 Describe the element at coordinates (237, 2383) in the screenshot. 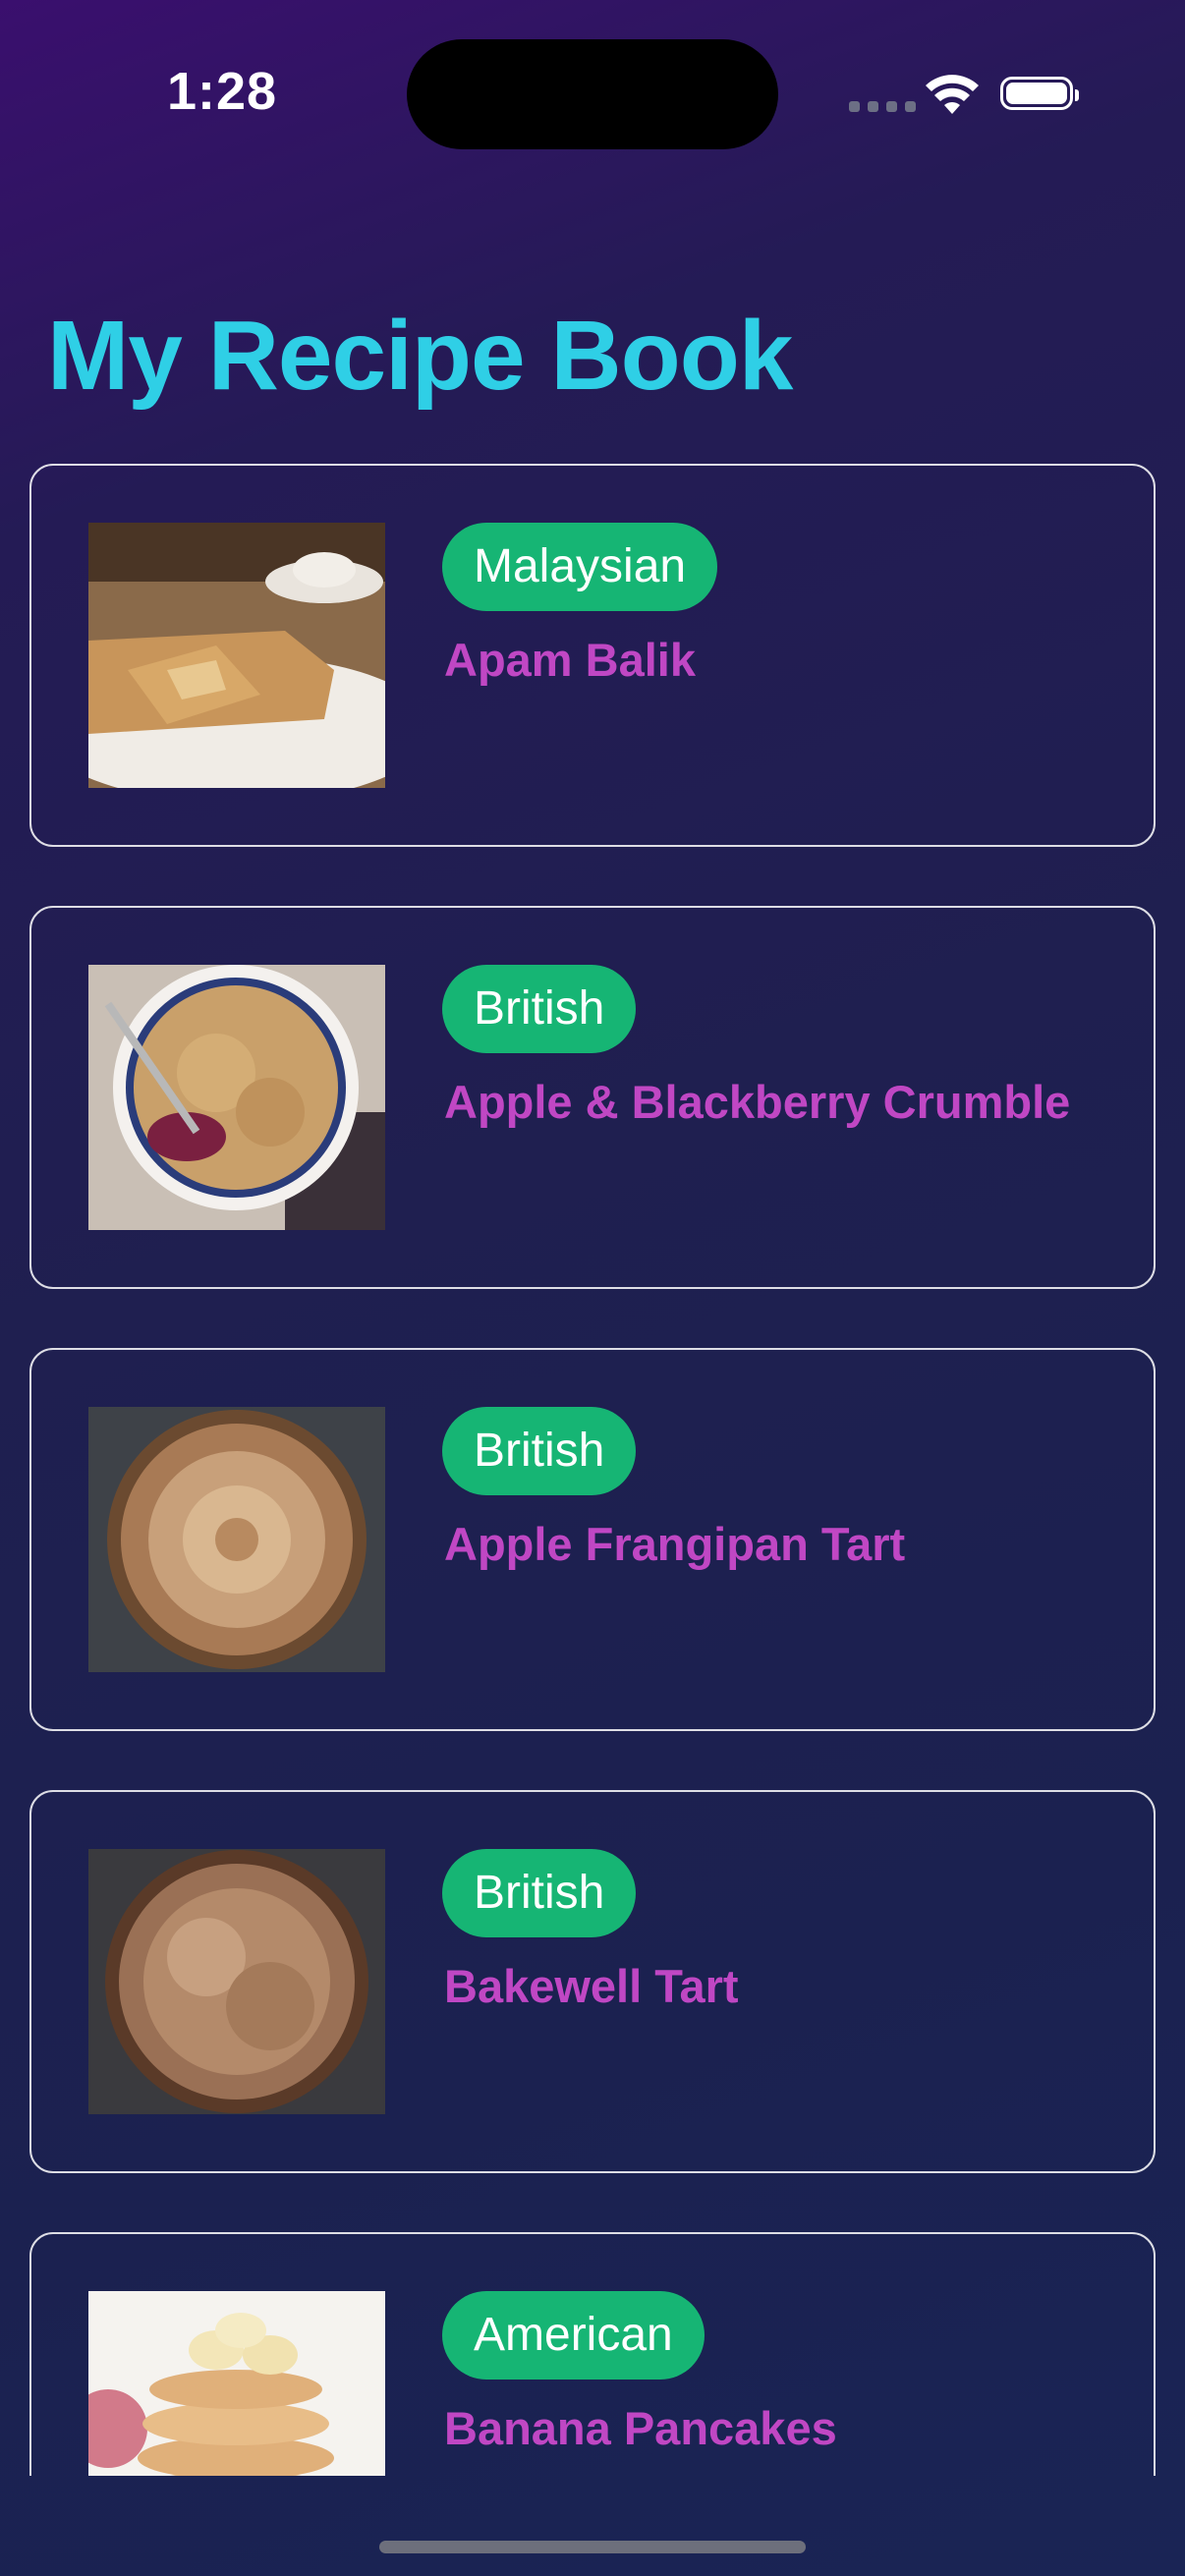

I see `banana-pancakes-photo` at that location.